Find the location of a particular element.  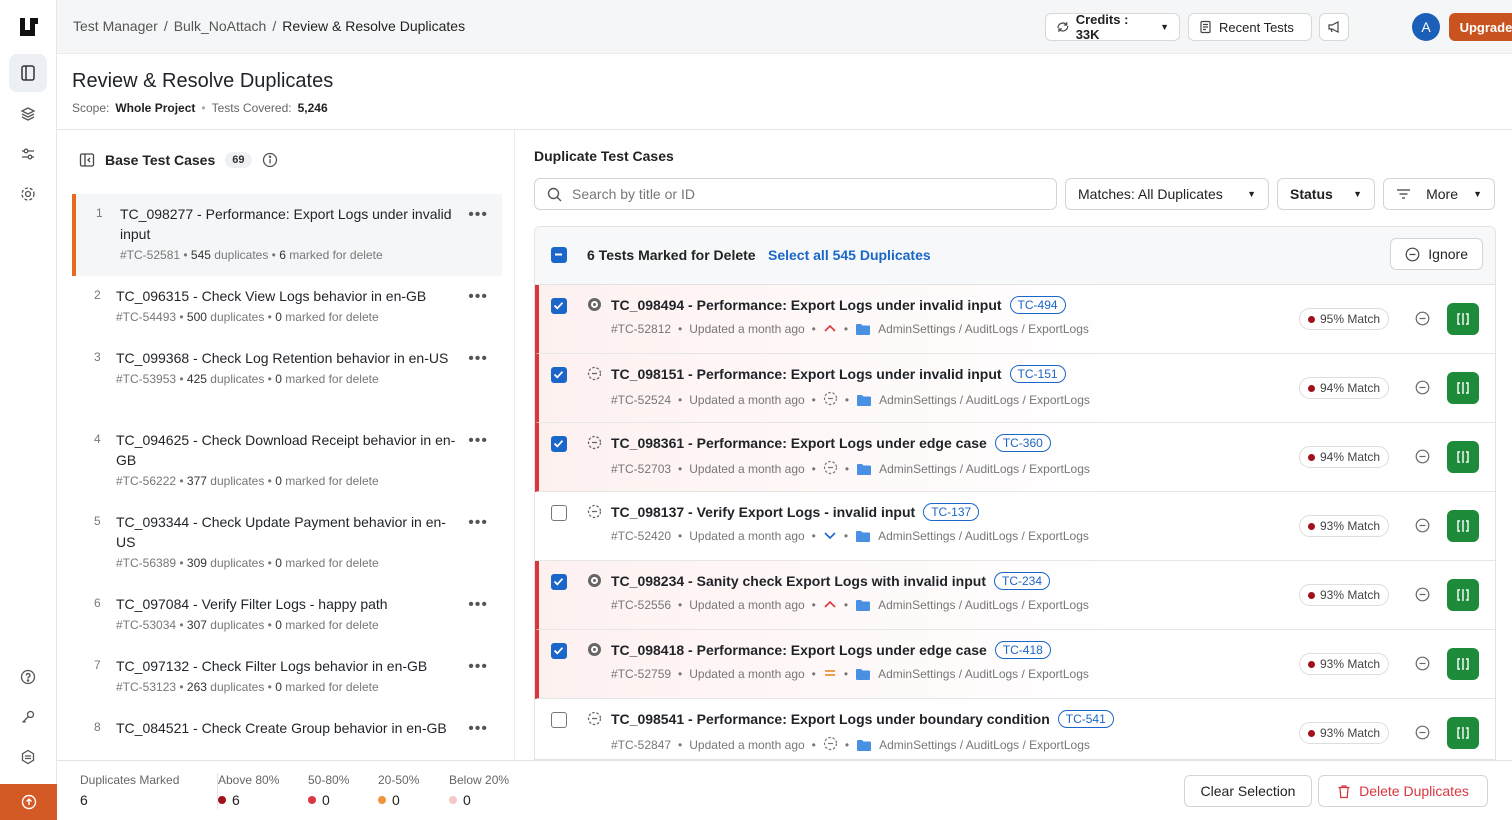

credits-label: Credits : 33K is located at coordinates (1102, 27).